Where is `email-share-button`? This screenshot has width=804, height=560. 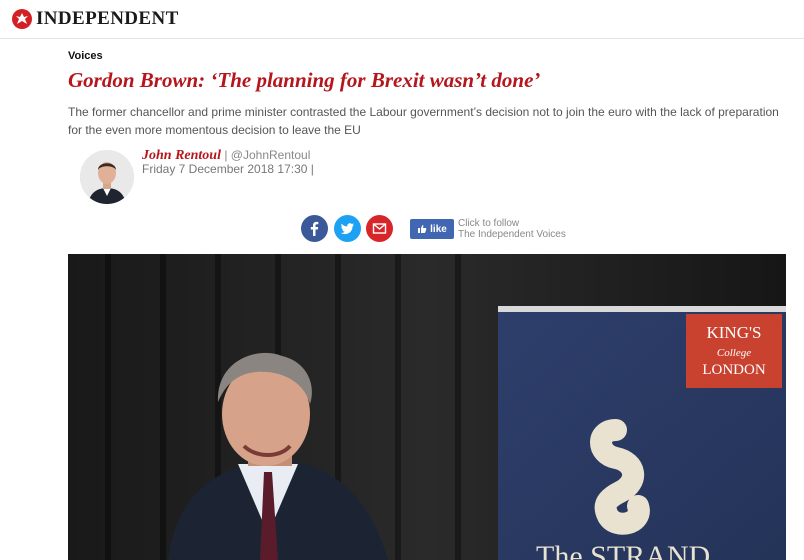
email-share-button is located at coordinates (379, 228).